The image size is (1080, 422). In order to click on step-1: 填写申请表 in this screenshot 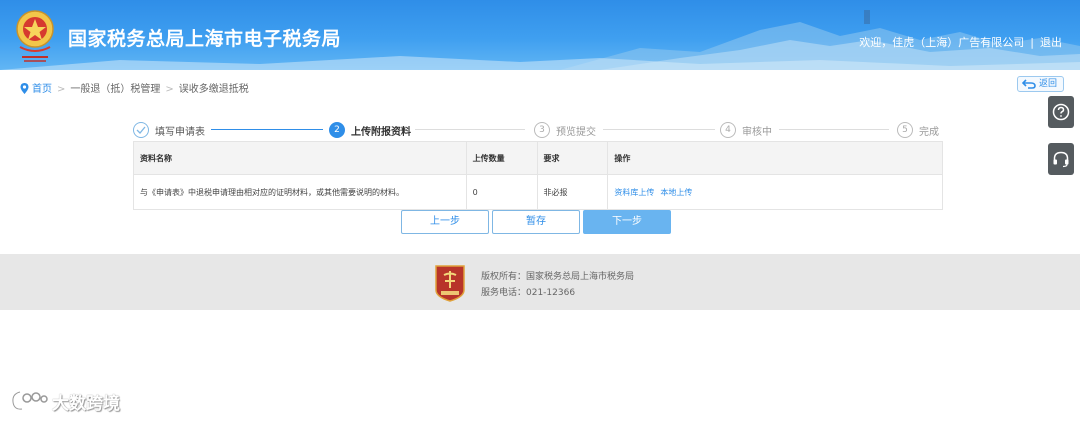, I will do `click(169, 130)`.